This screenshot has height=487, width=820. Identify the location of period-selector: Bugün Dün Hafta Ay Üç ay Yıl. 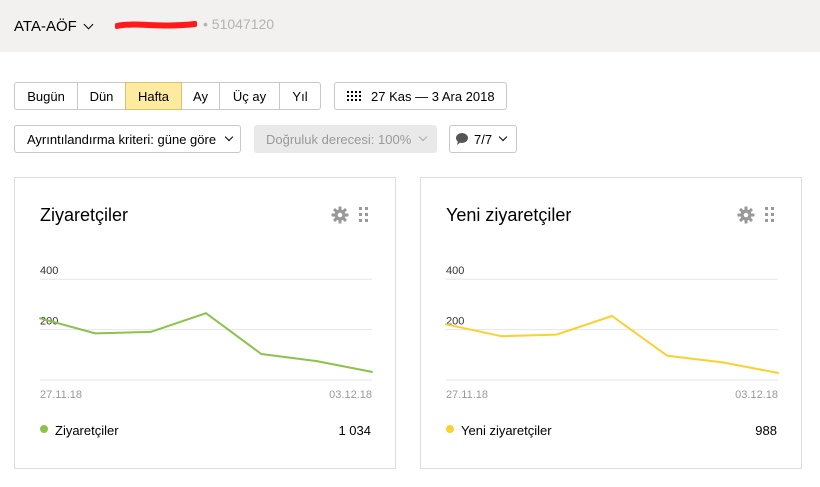
(167, 96).